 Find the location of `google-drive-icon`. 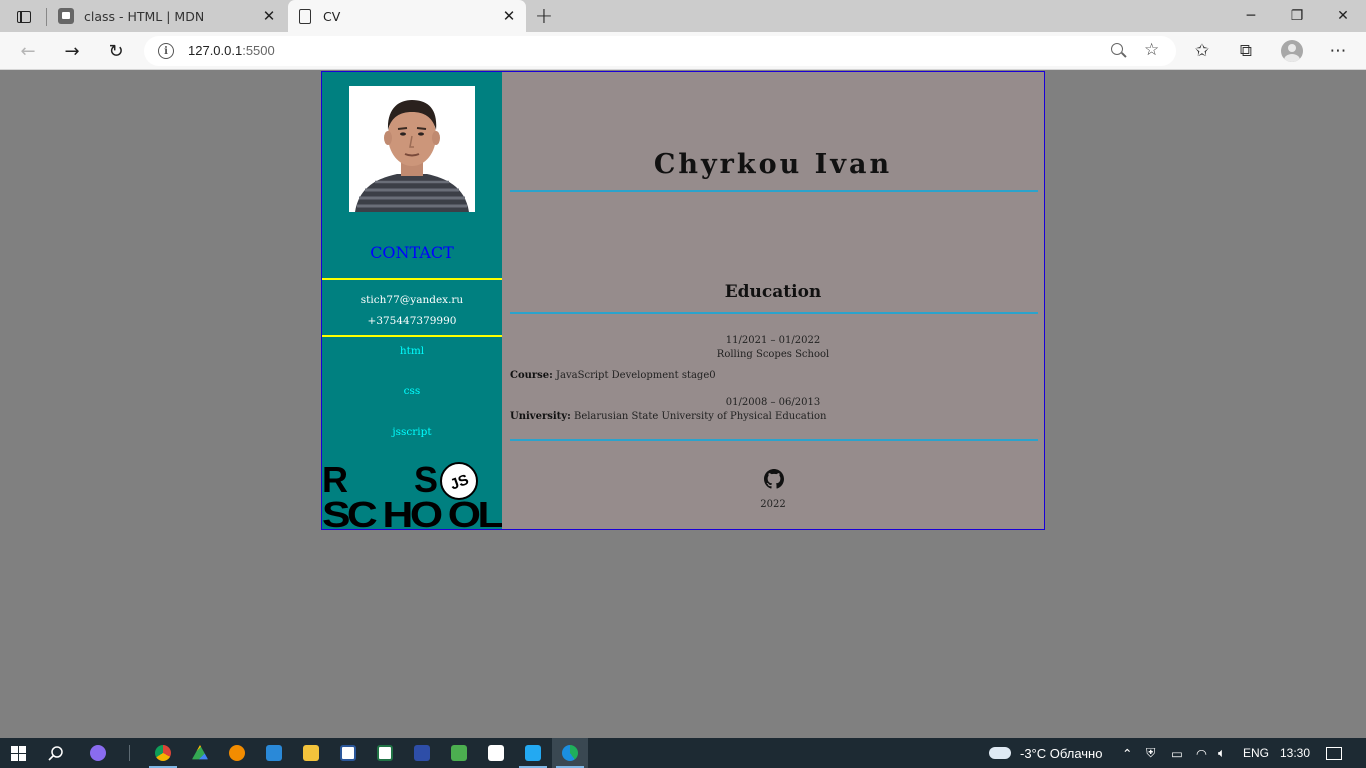

google-drive-icon is located at coordinates (200, 753).